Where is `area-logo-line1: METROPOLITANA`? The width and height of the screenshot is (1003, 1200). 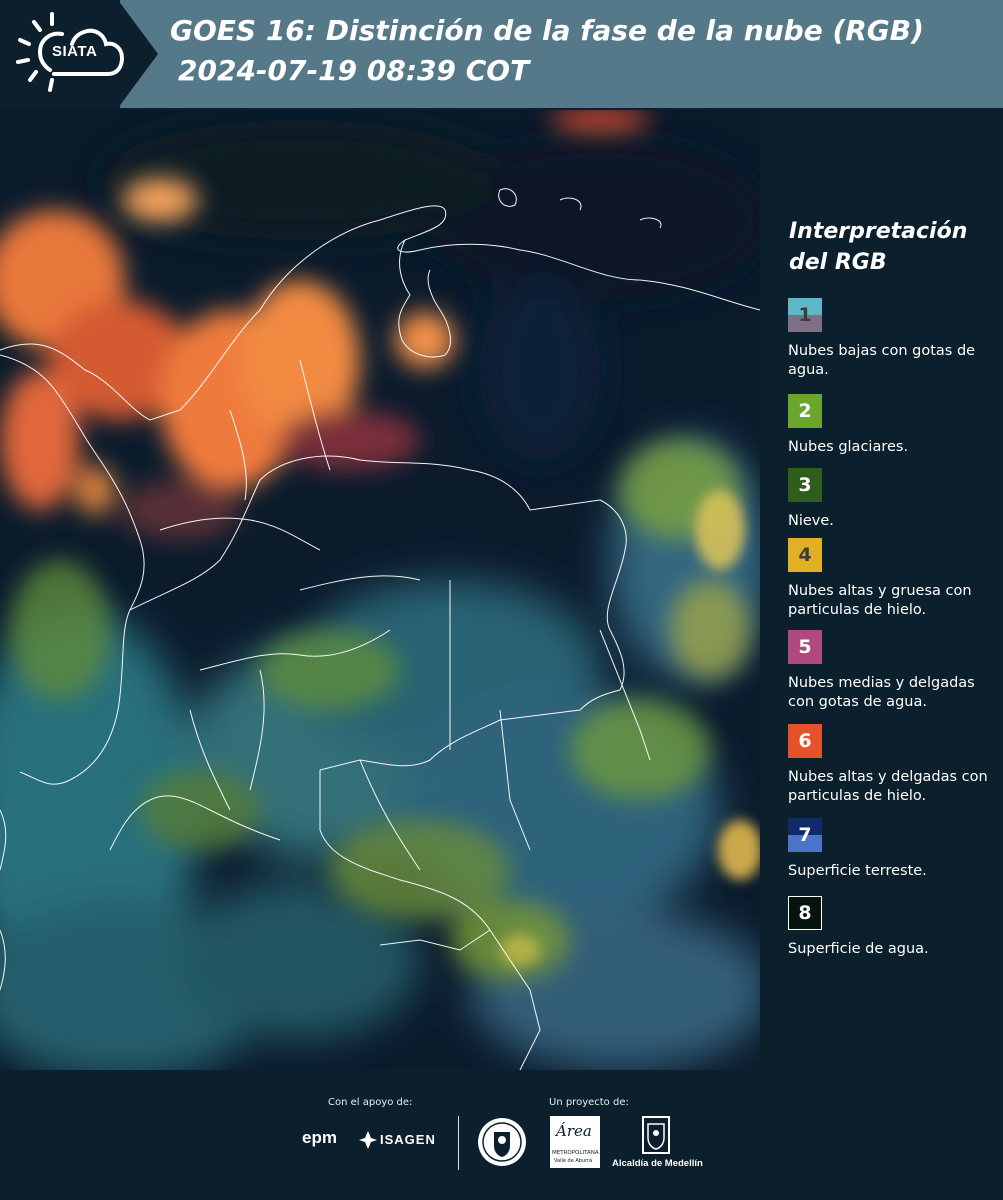 area-logo-line1: METROPOLITANA is located at coordinates (575, 1153).